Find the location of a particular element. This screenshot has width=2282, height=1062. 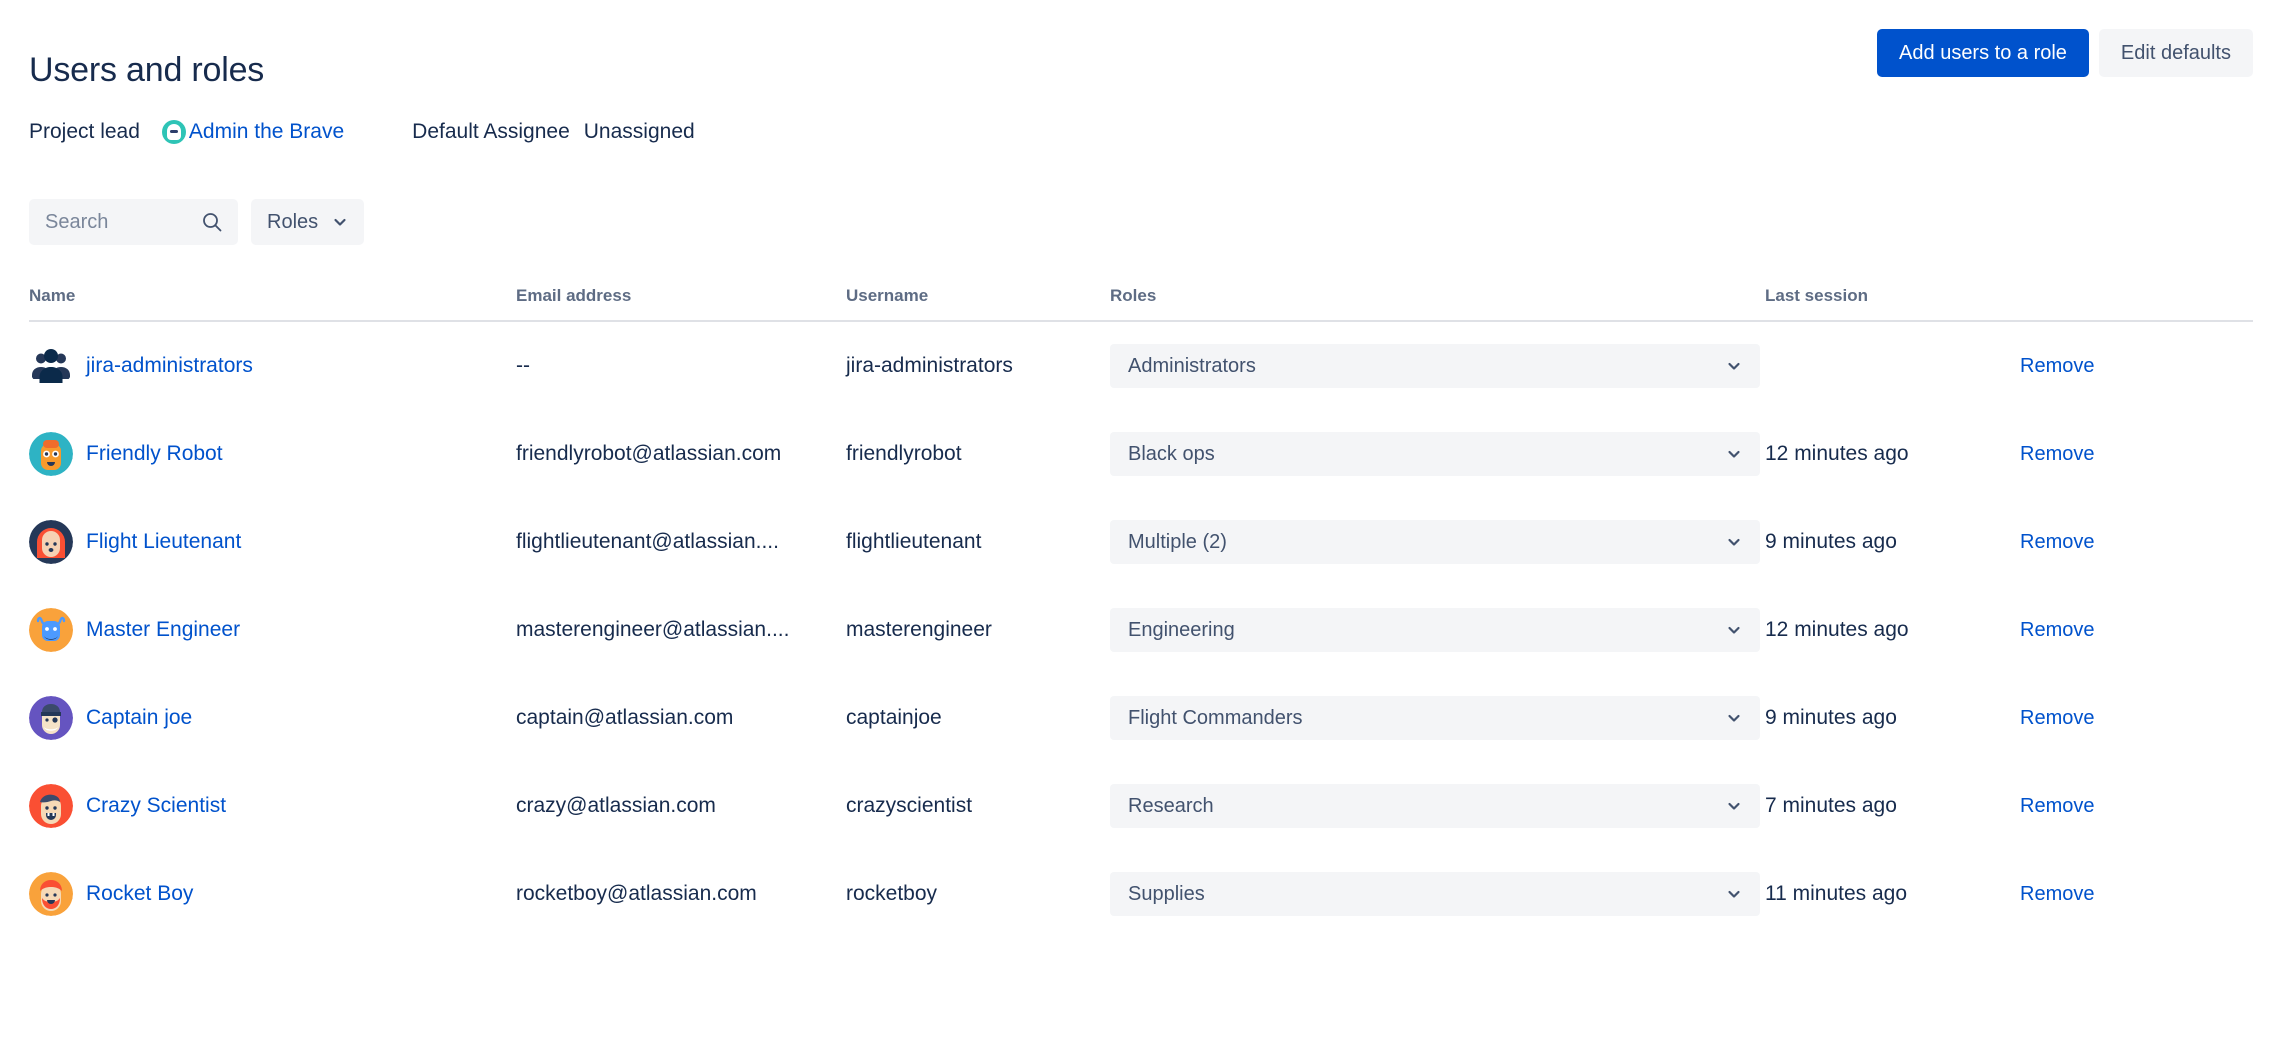

cell-name: Flight Lieutenant is located at coordinates (269, 542).